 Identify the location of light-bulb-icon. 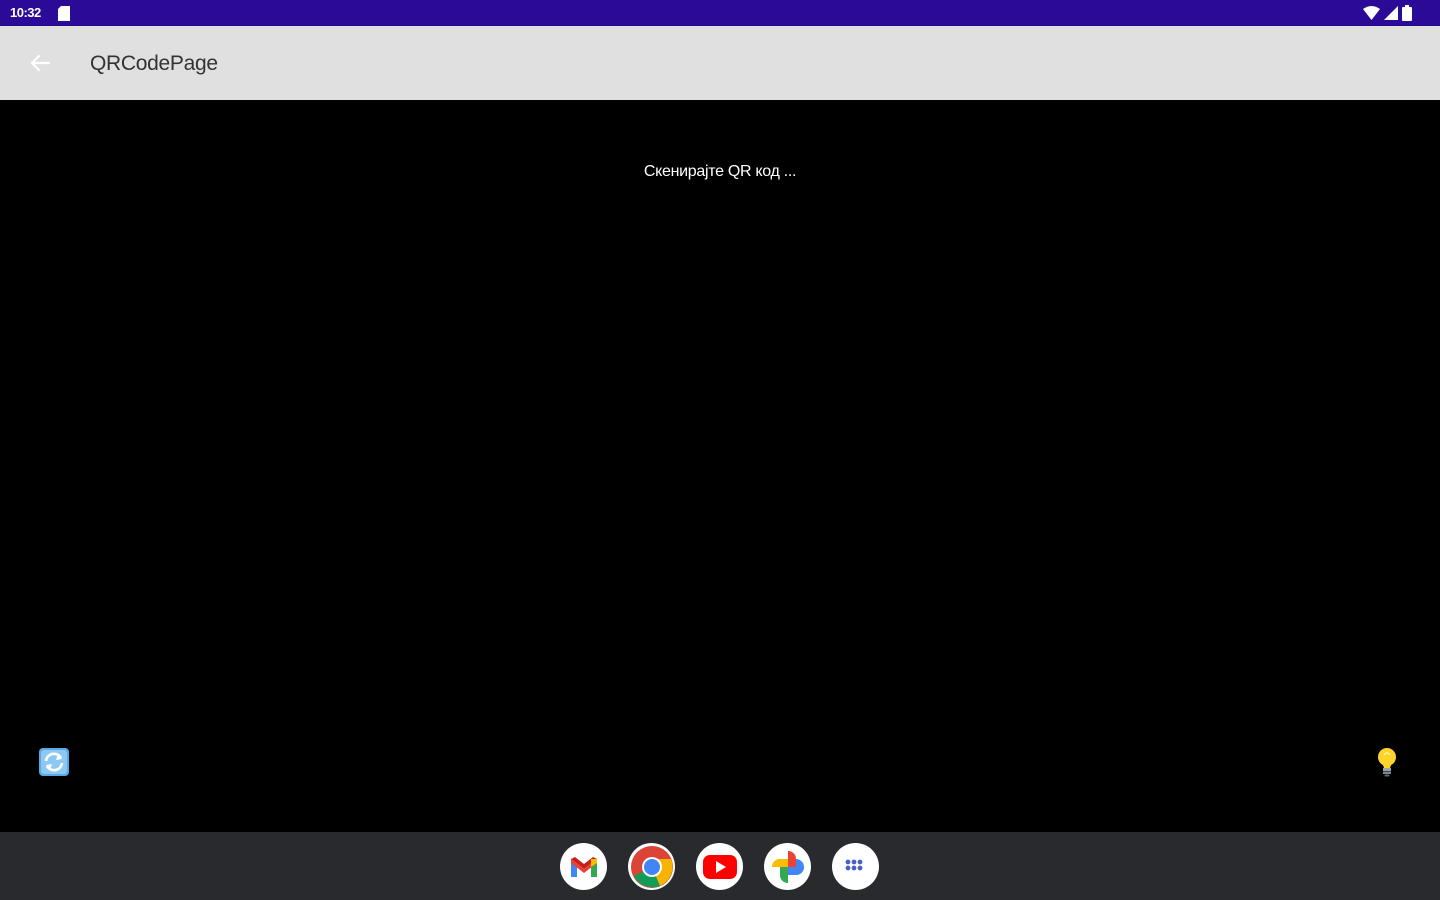
(1387, 762).